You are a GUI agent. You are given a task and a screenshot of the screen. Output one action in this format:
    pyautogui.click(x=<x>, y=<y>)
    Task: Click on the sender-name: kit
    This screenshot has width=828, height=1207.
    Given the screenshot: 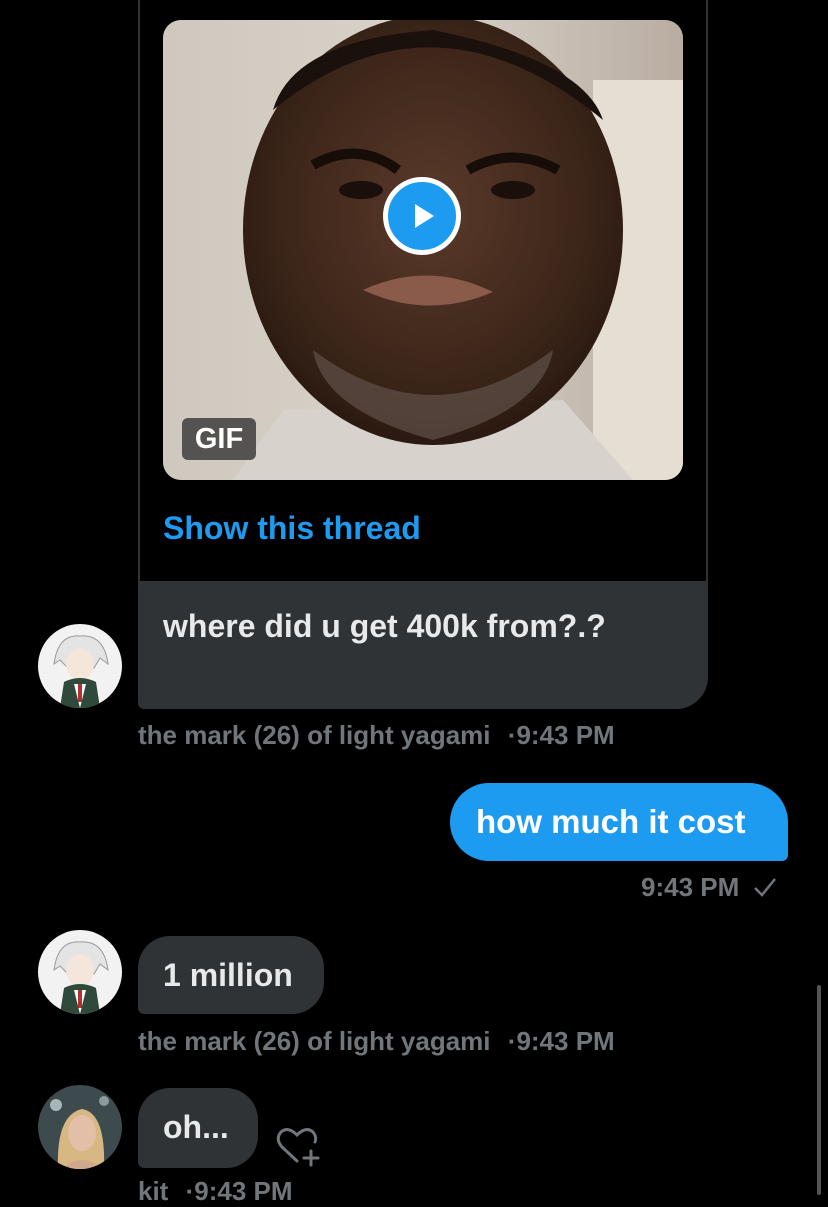 What is the action you would take?
    pyautogui.click(x=153, y=1191)
    